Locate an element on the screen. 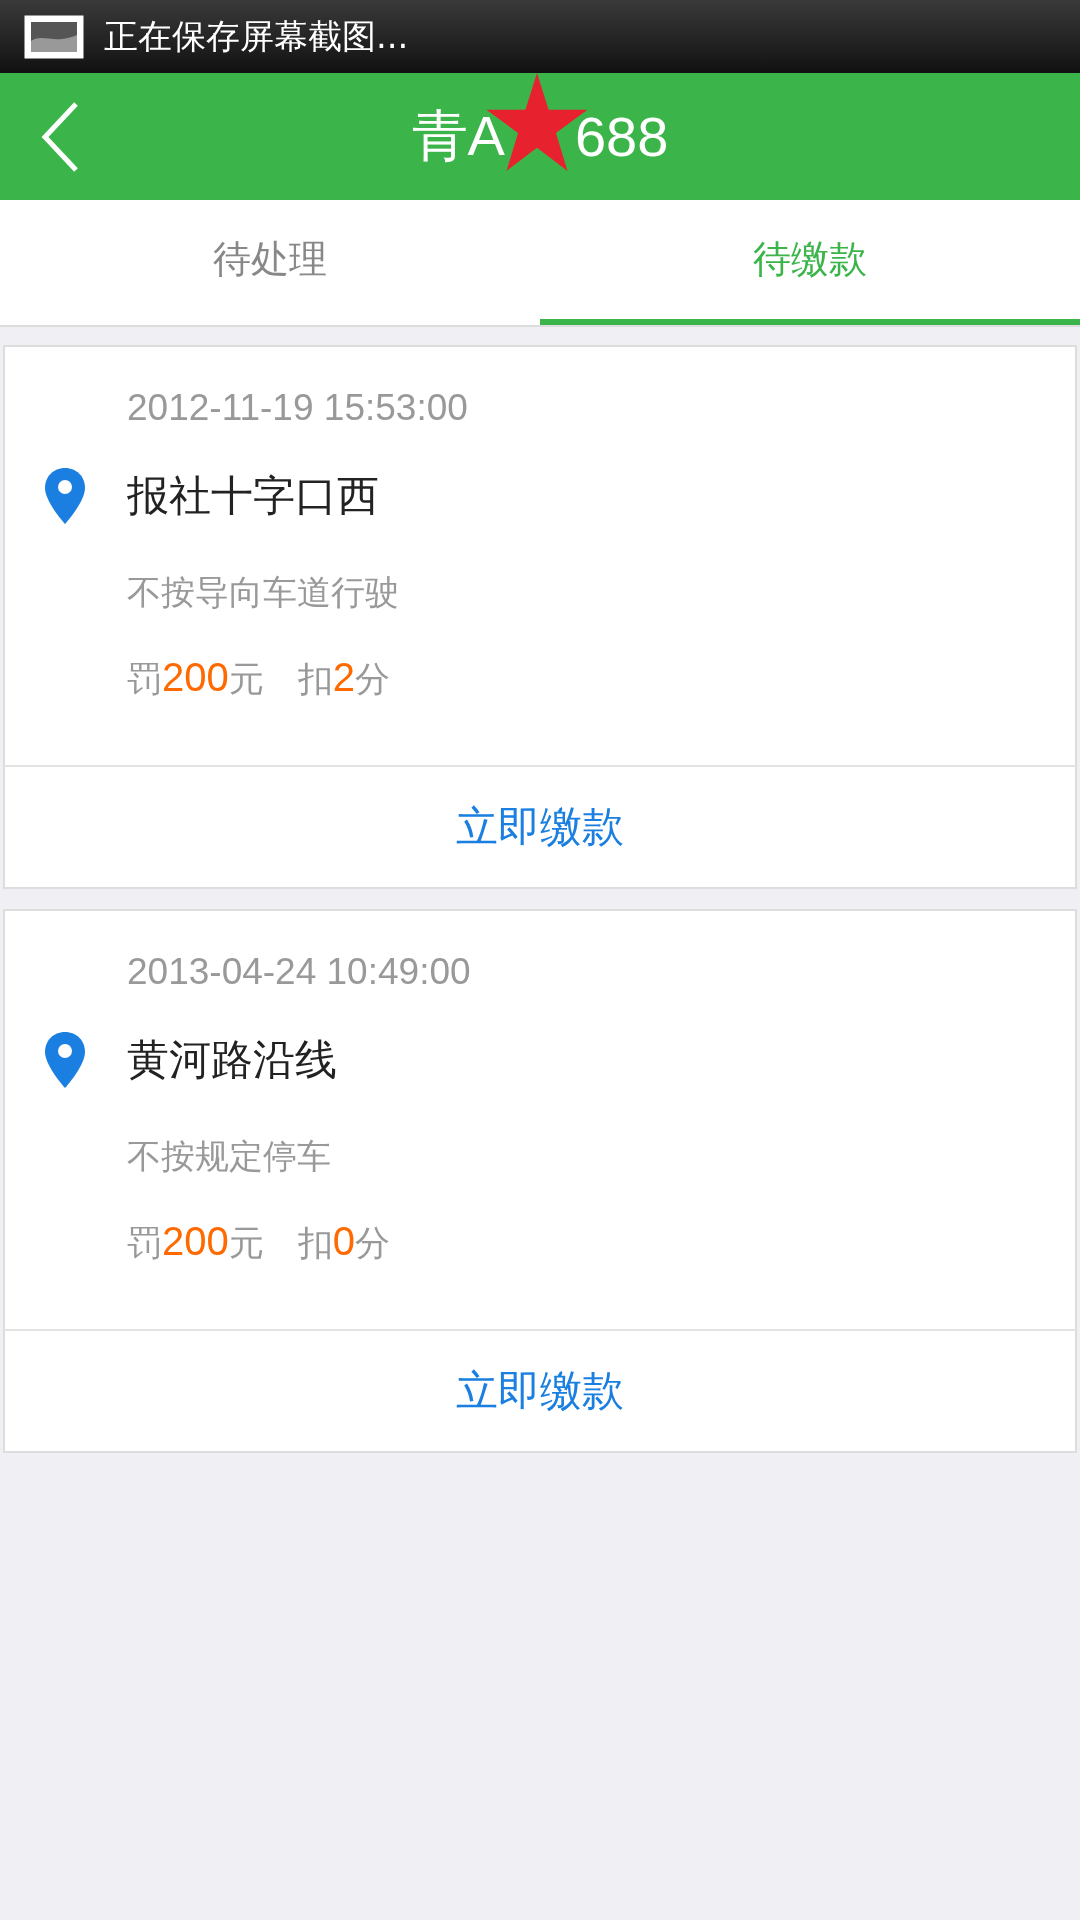  violation-time: 2012-11-19 15:53:00 is located at coordinates (297, 408).